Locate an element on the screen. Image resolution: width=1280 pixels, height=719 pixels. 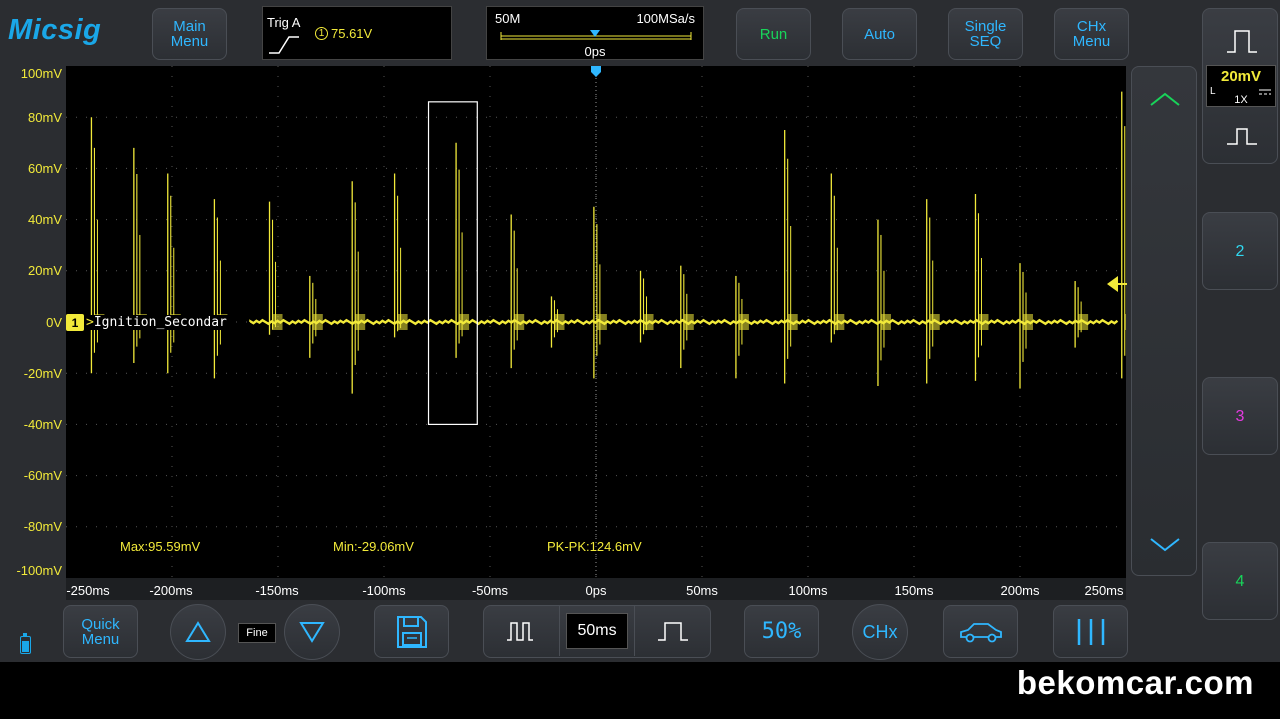
cursor-button is located at coordinates (1090, 631).